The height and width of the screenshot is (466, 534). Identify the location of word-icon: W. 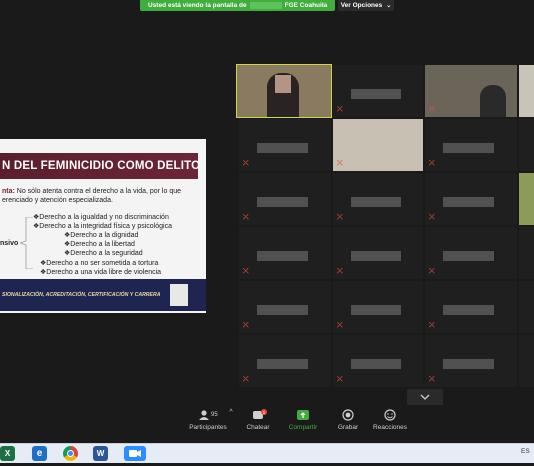
(100, 453).